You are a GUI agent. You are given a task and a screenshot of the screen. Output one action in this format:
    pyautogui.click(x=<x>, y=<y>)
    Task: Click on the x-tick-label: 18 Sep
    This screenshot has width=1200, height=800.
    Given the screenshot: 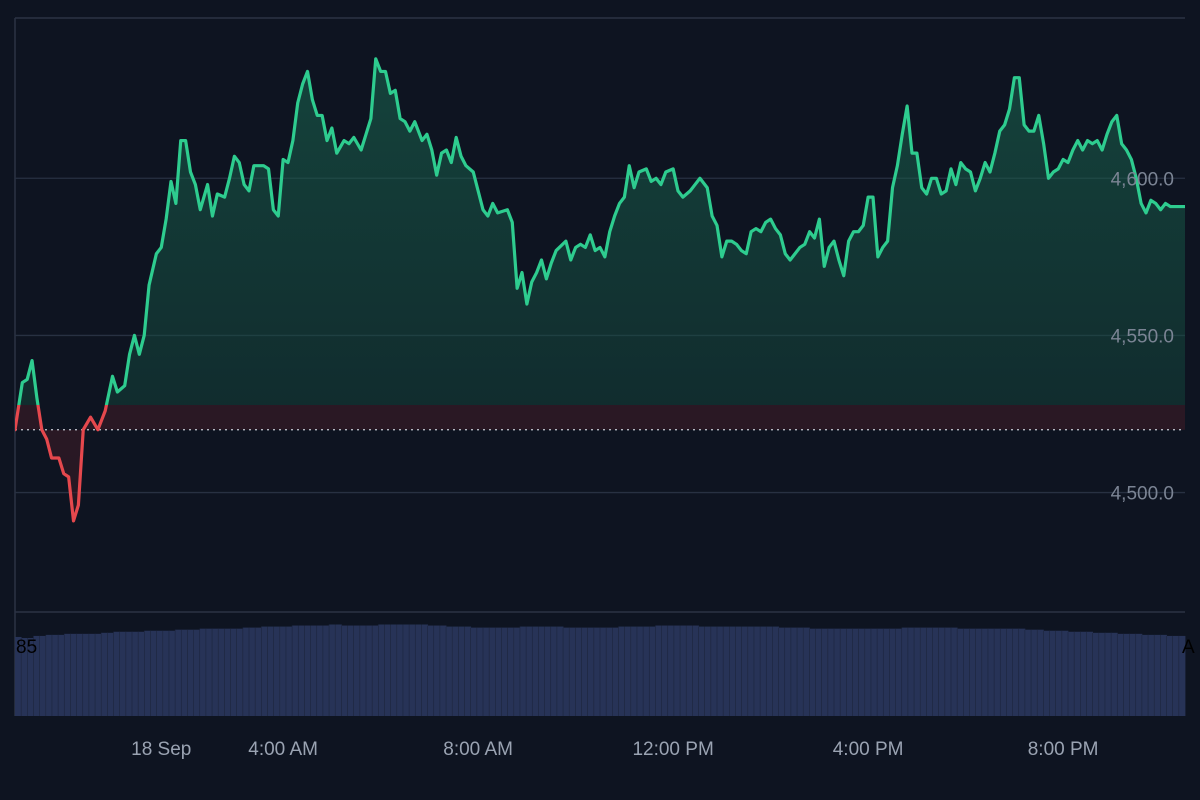 What is the action you would take?
    pyautogui.click(x=161, y=749)
    